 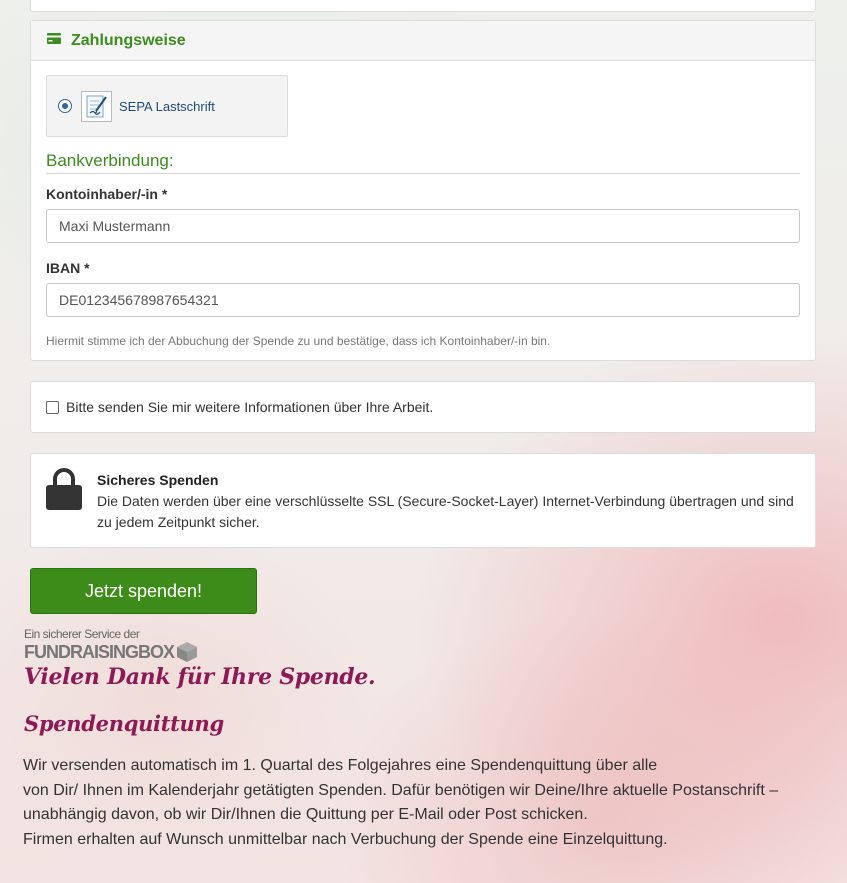 I want to click on payment-card-header: Zahlungsweise, so click(x=423, y=41).